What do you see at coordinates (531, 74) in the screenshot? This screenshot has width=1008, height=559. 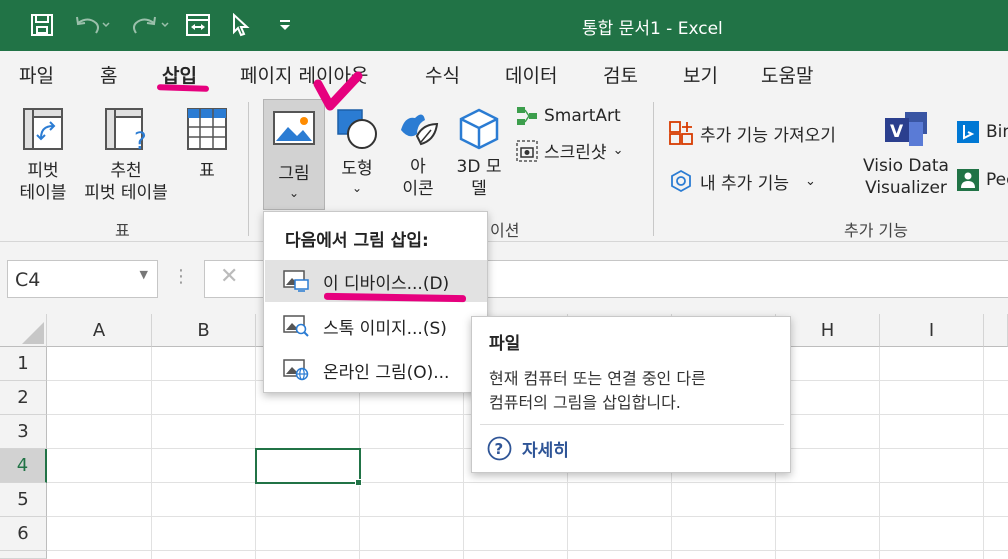 I see `tab-data: 데이터` at bounding box center [531, 74].